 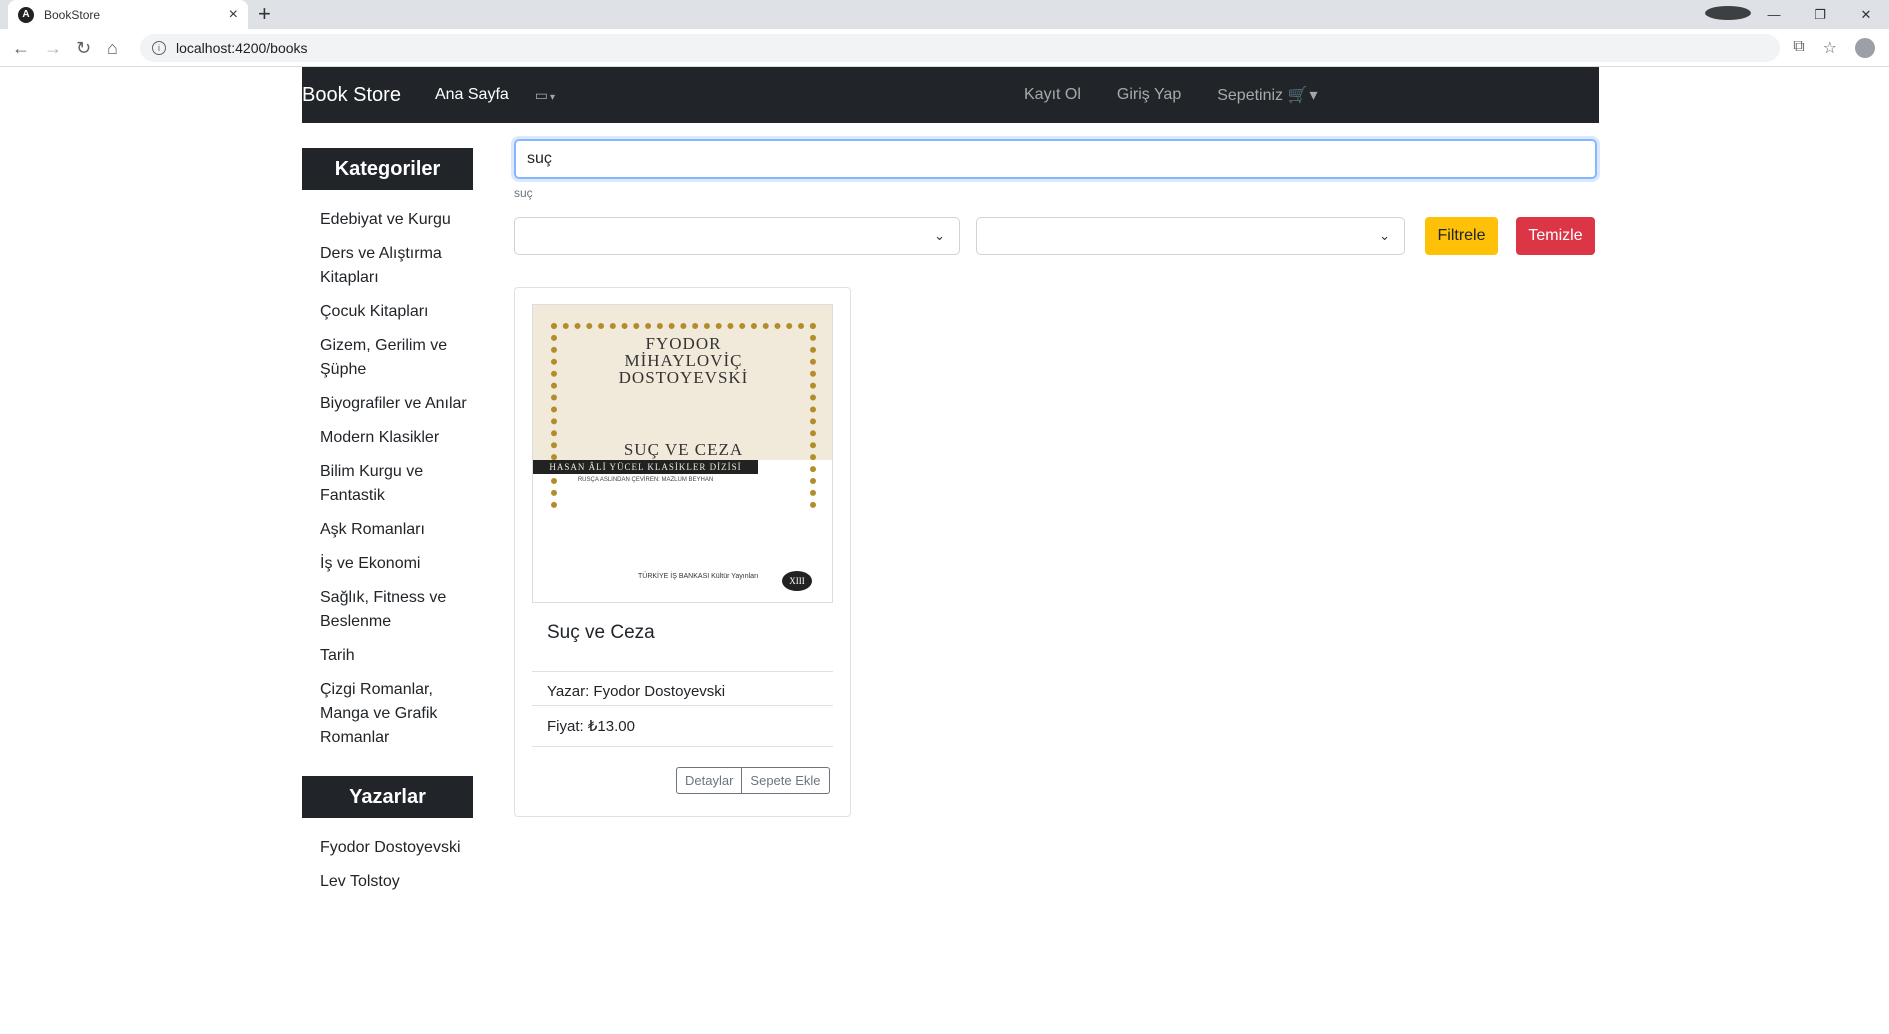 I want to click on back-icon: ←, so click(x=21, y=48).